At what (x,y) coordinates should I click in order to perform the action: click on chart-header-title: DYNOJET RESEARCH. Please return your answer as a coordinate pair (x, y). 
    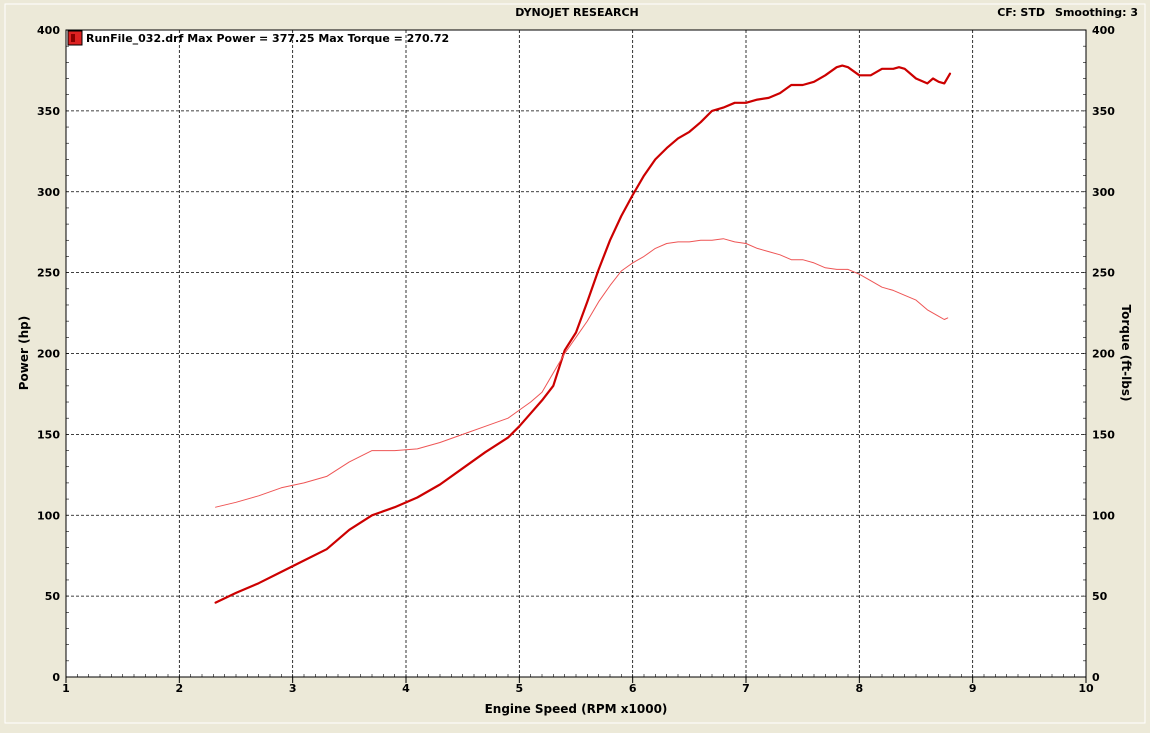
    Looking at the image, I should click on (576, 12).